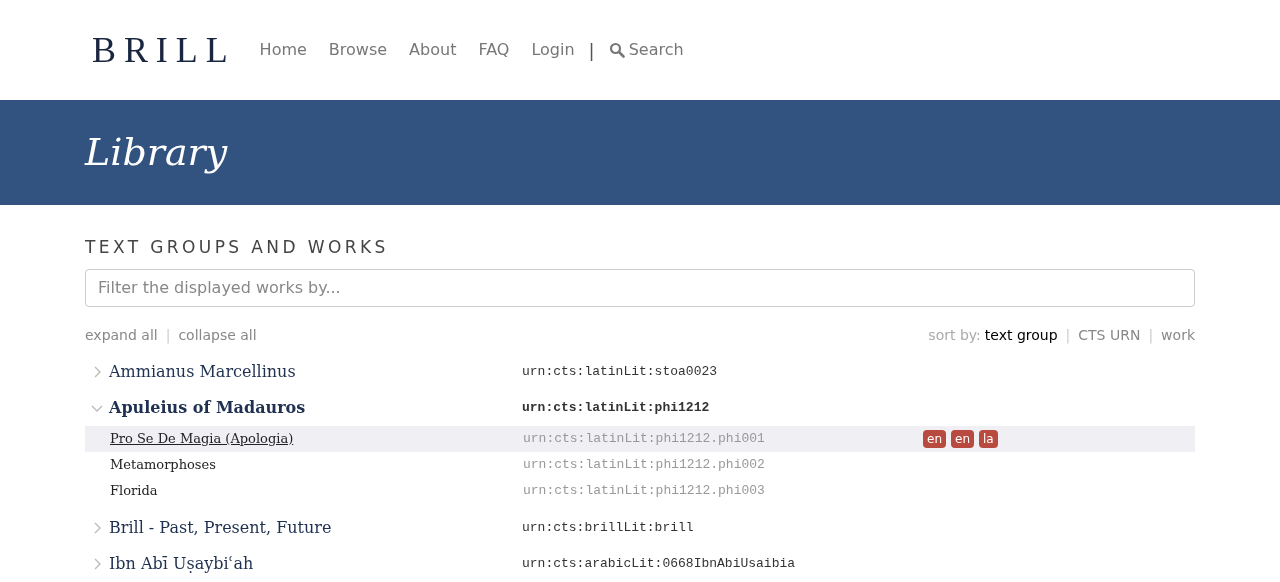 This screenshot has height=582, width=1280. What do you see at coordinates (616, 407) in the screenshot?
I see `urn-text: urn:cts:latinLit:phi1212` at bounding box center [616, 407].